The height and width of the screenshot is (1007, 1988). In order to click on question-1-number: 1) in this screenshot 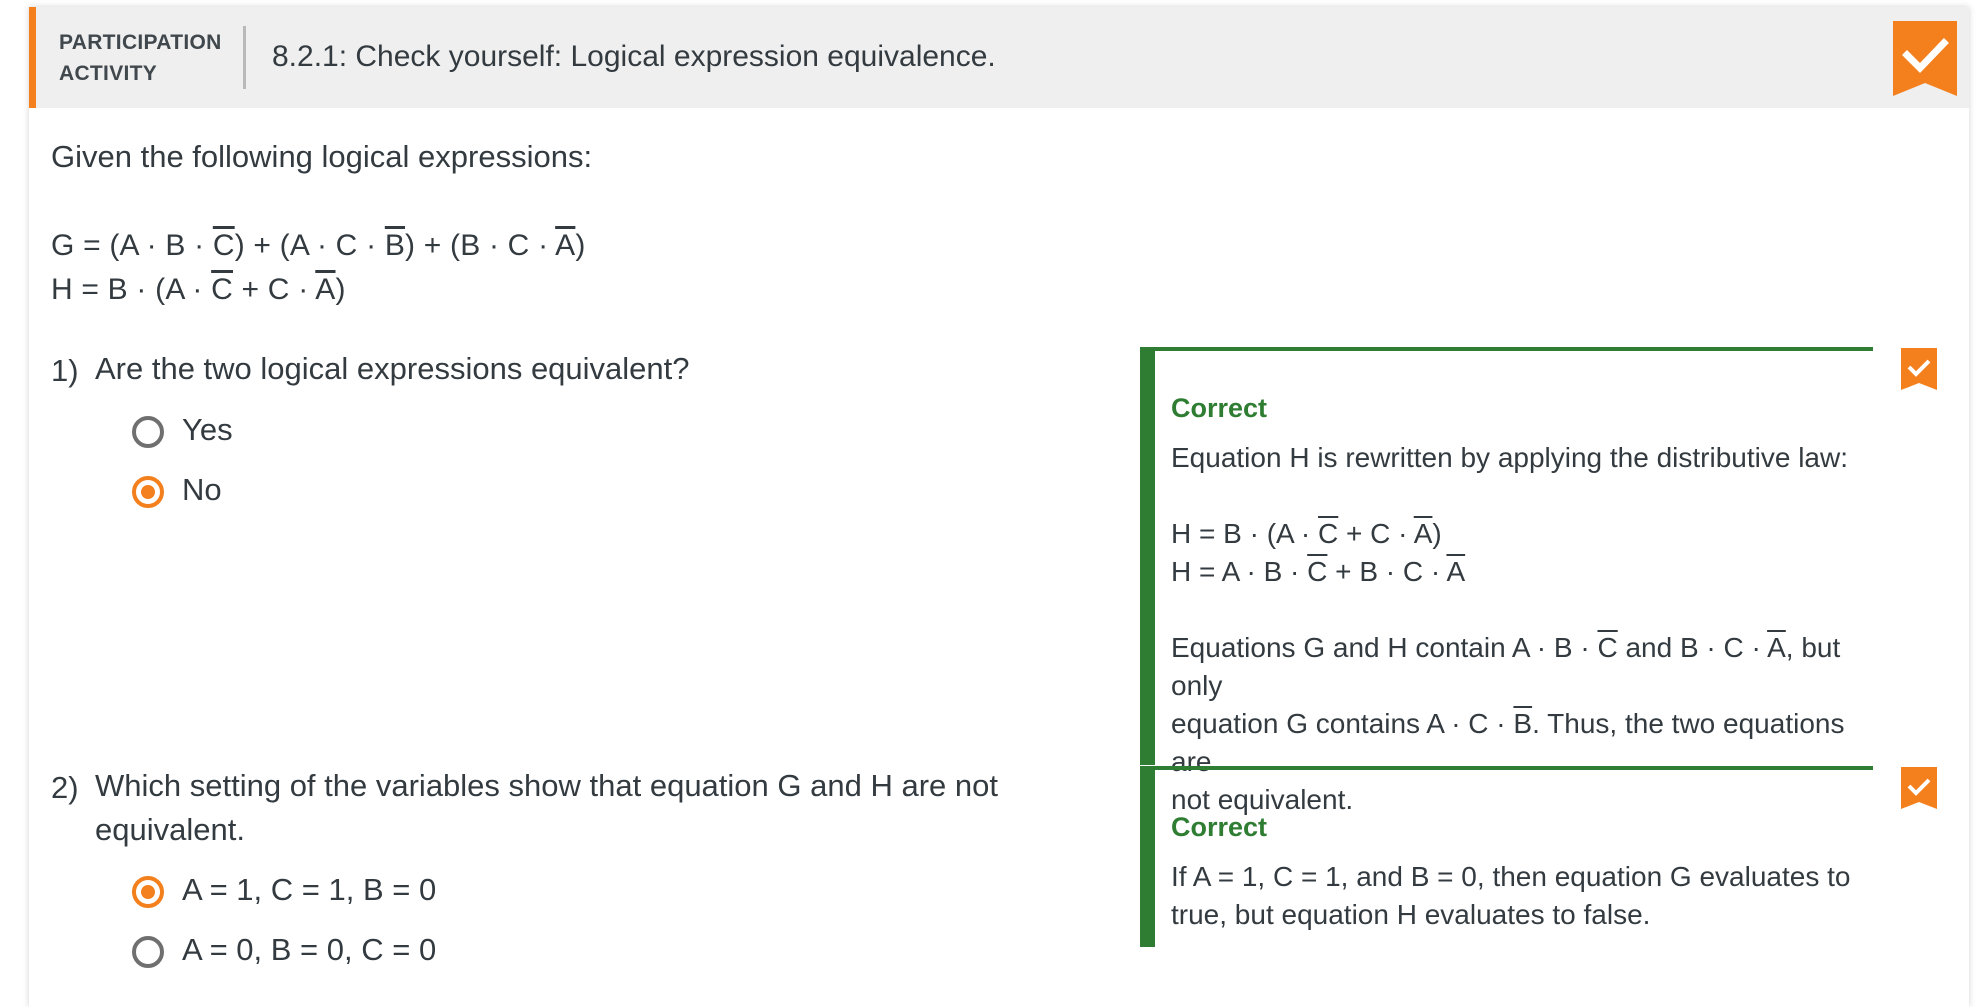, I will do `click(65, 370)`.